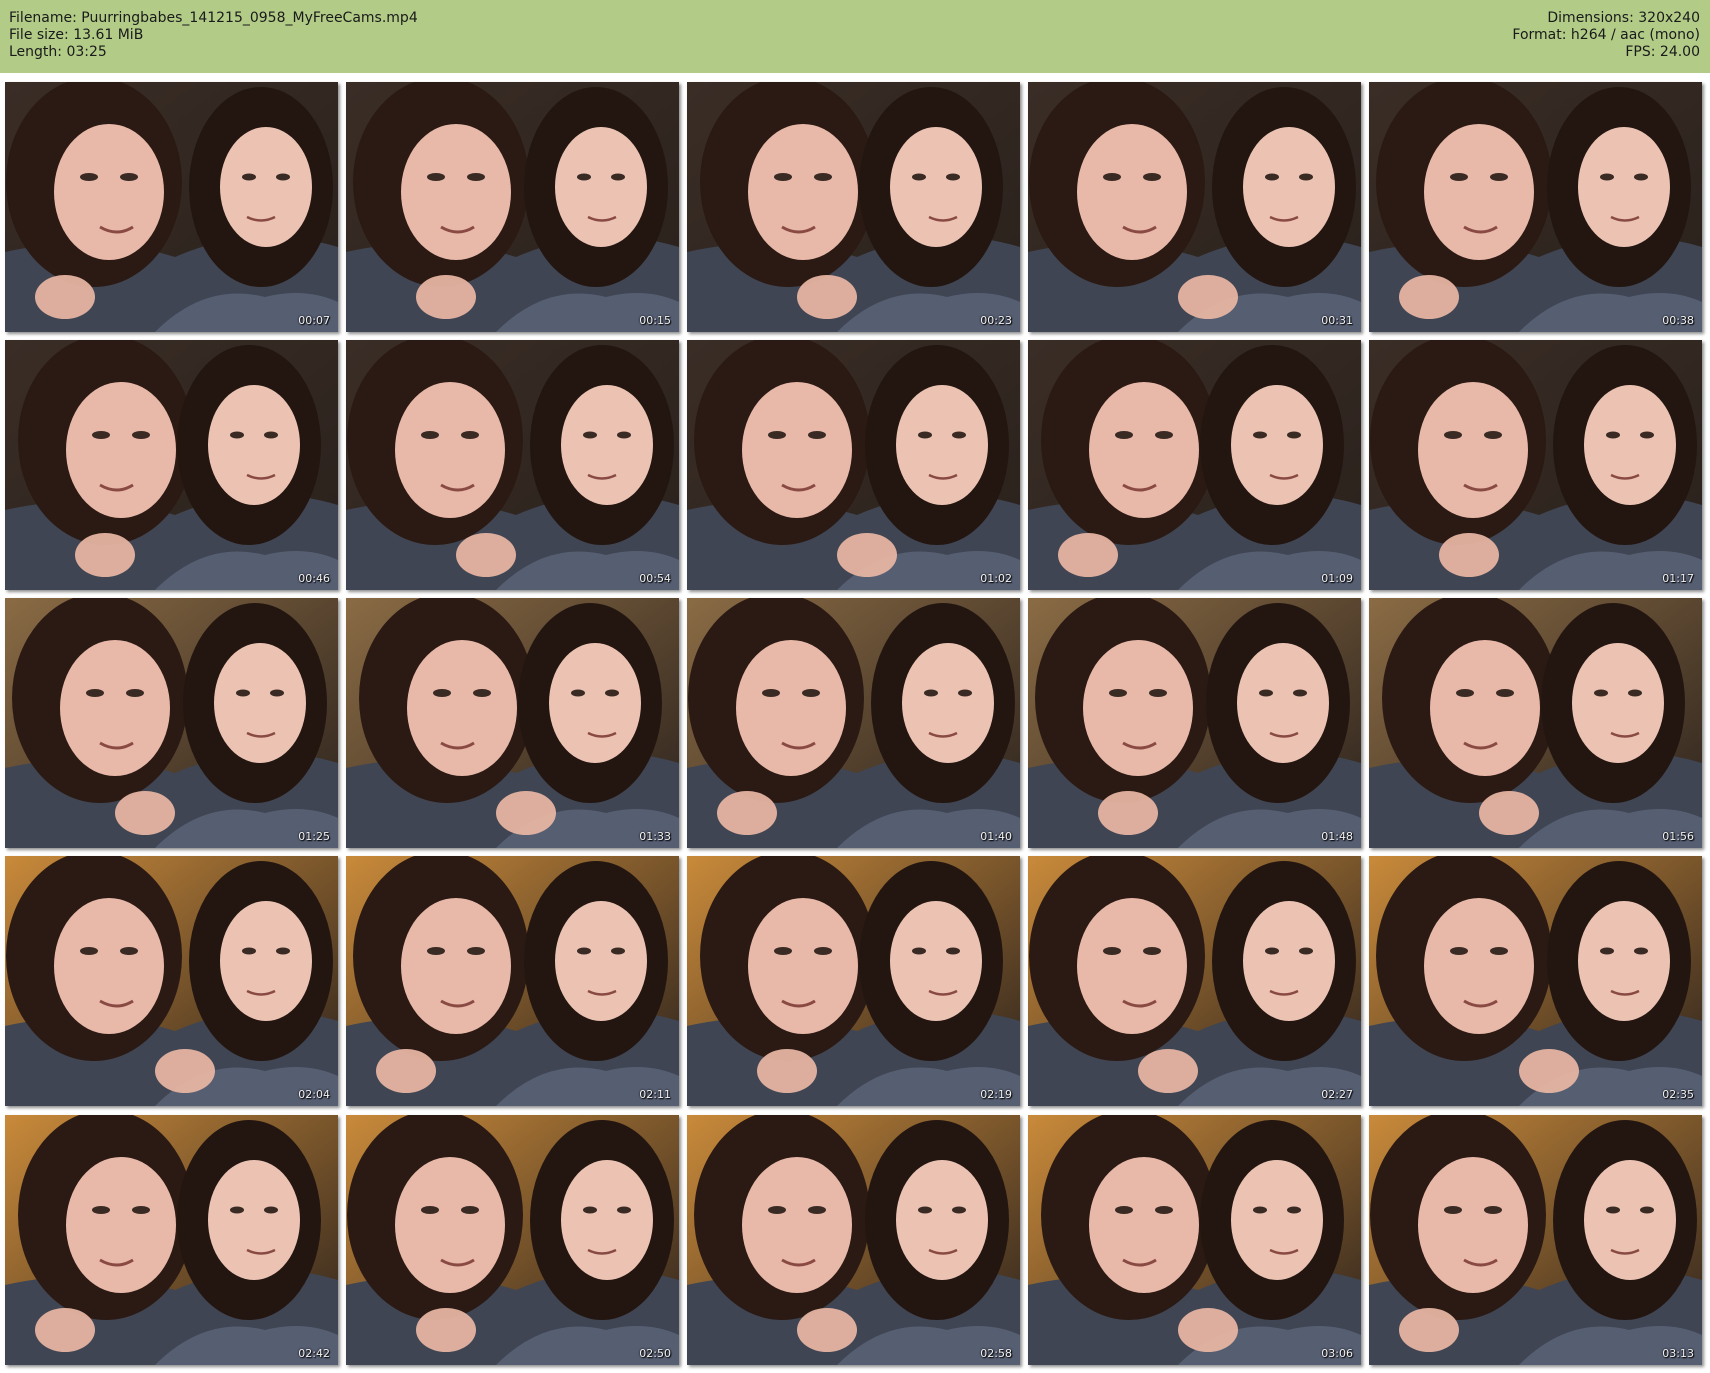 The width and height of the screenshot is (1710, 1373). What do you see at coordinates (314, 836) in the screenshot?
I see `timestamp-label: 01:25` at bounding box center [314, 836].